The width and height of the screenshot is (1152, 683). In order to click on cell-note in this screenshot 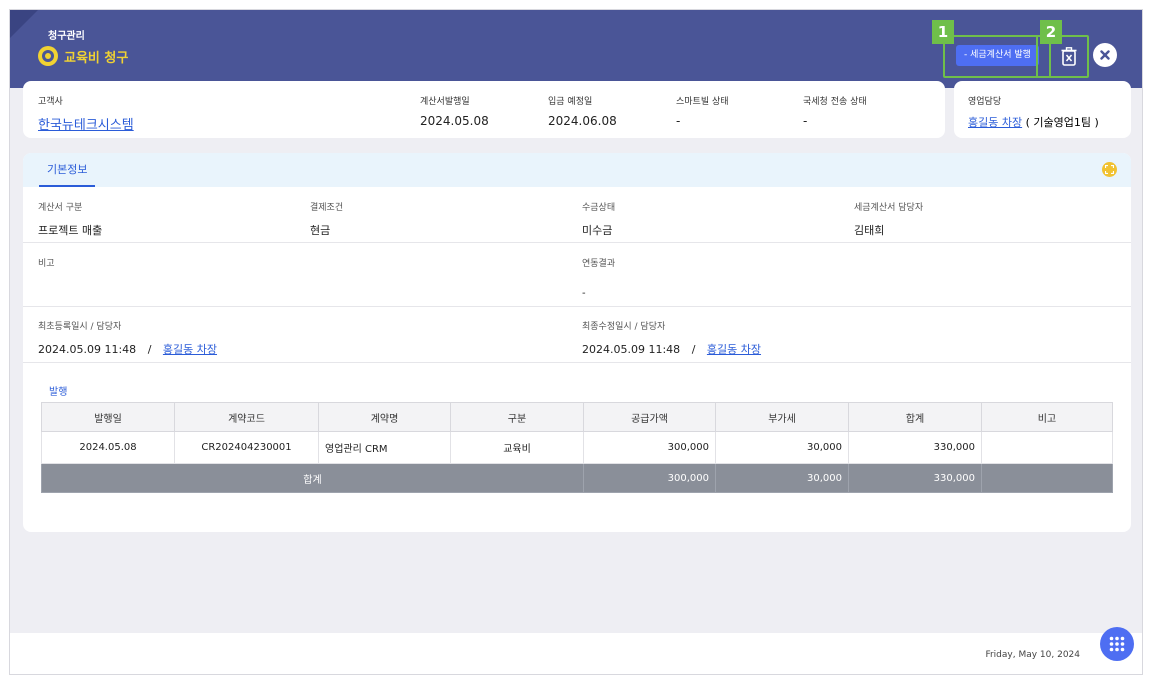, I will do `click(1047, 447)`.